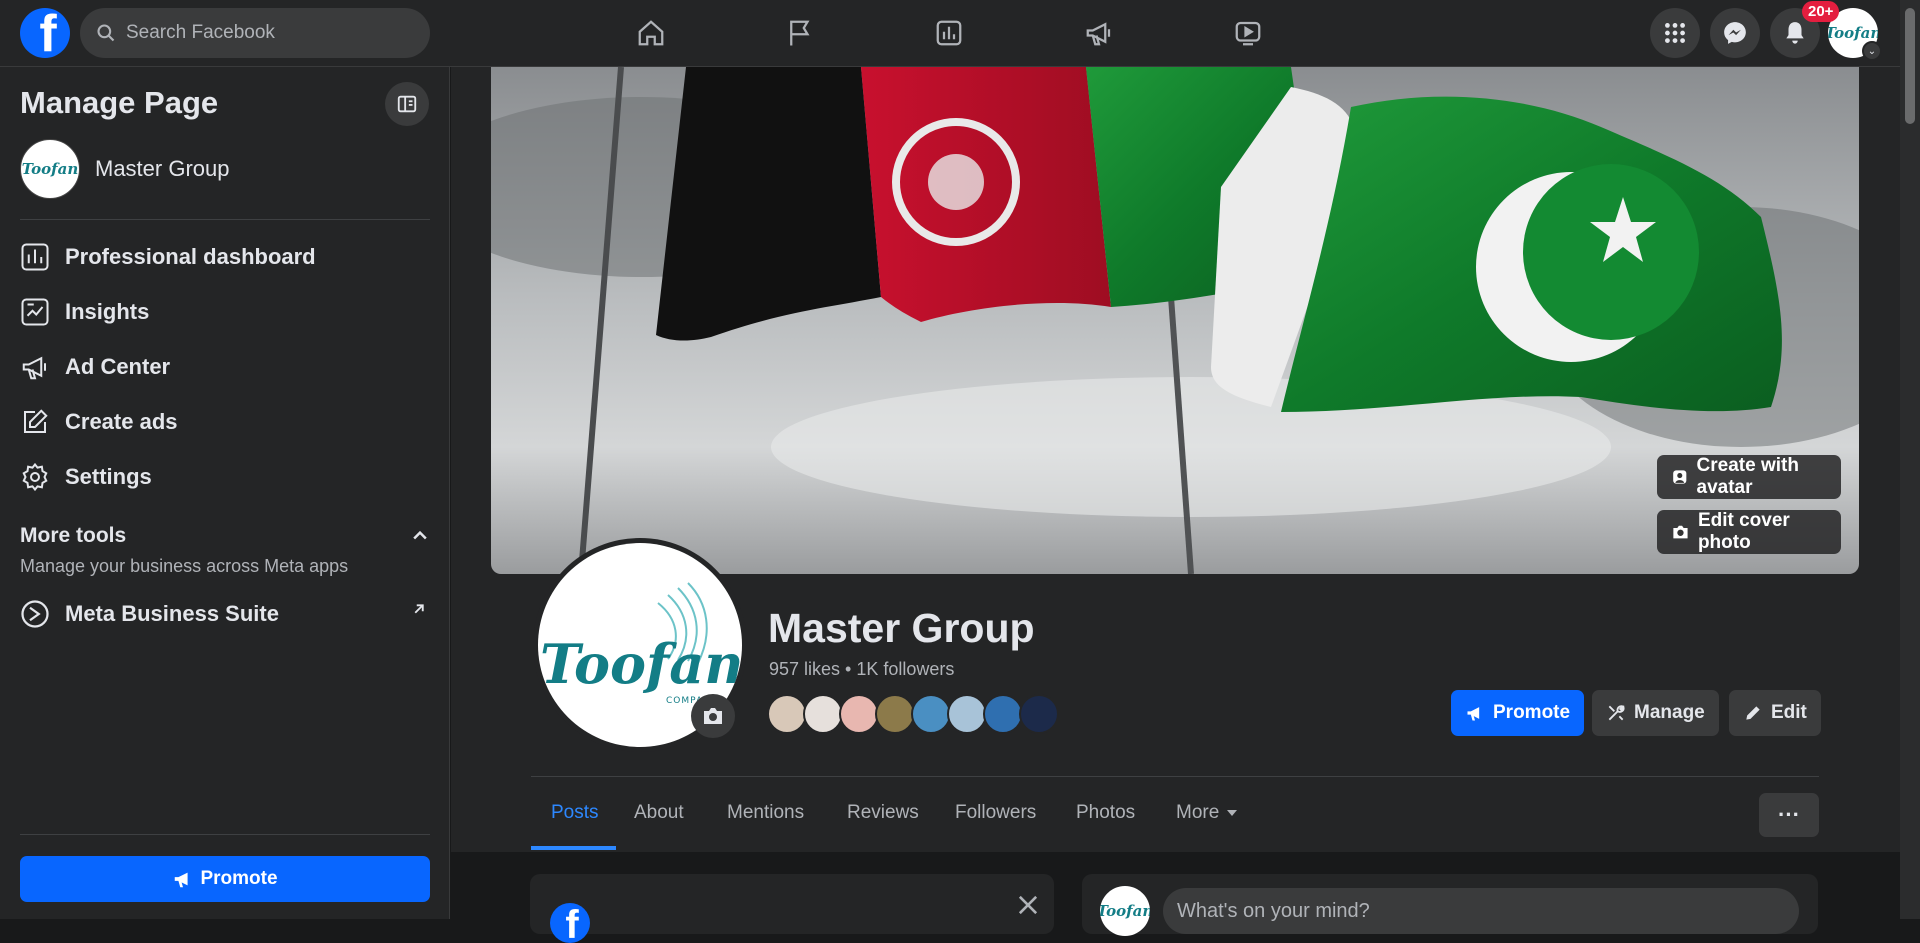 Image resolution: width=1920 pixels, height=943 pixels. Describe the element at coordinates (1232, 812) in the screenshot. I see `caret-down-icon` at that location.